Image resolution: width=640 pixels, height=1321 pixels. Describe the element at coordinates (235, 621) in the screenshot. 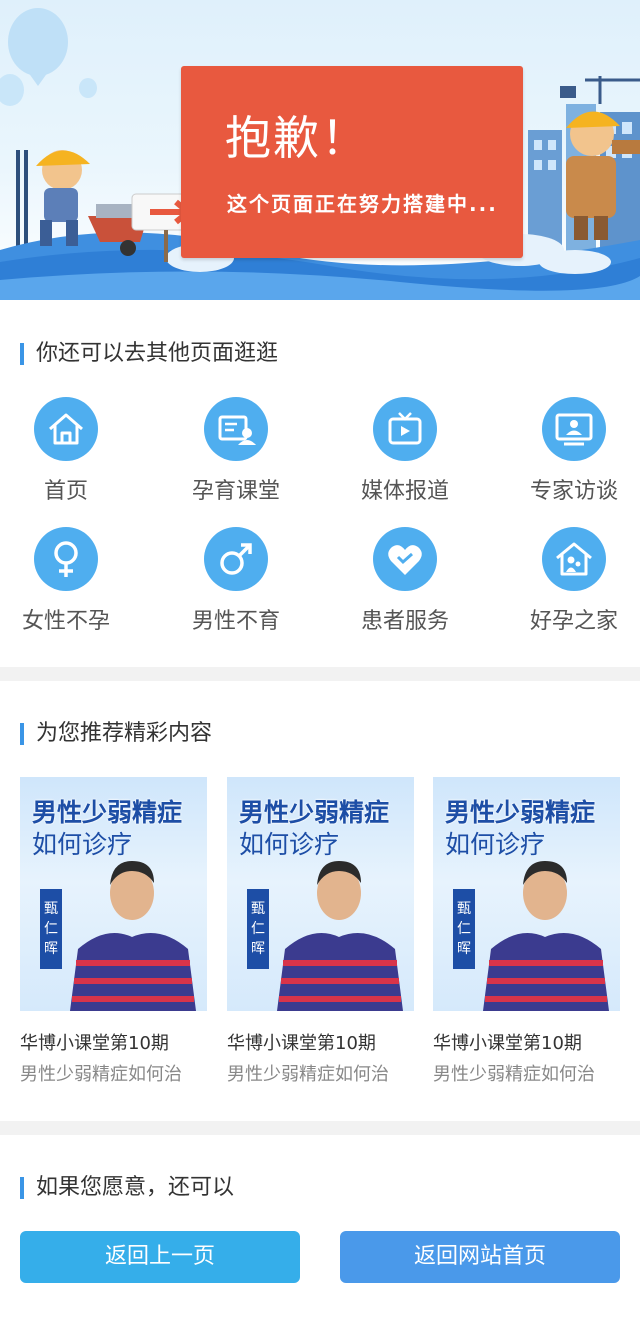

I see `nav-label: 男性不育` at that location.